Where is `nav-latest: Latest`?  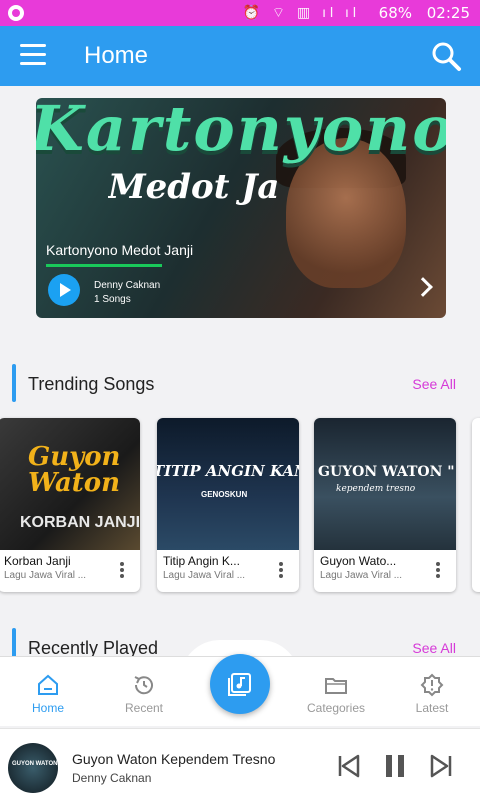 nav-latest: Latest is located at coordinates (432, 692).